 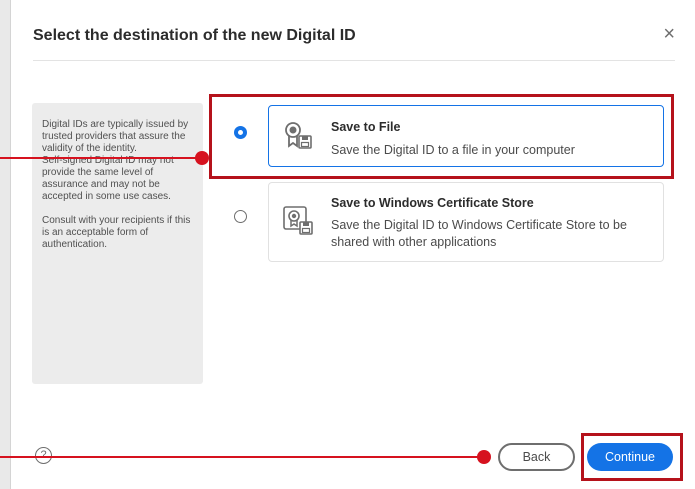 What do you see at coordinates (298, 135) in the screenshot?
I see `certificate-file-icon` at bounding box center [298, 135].